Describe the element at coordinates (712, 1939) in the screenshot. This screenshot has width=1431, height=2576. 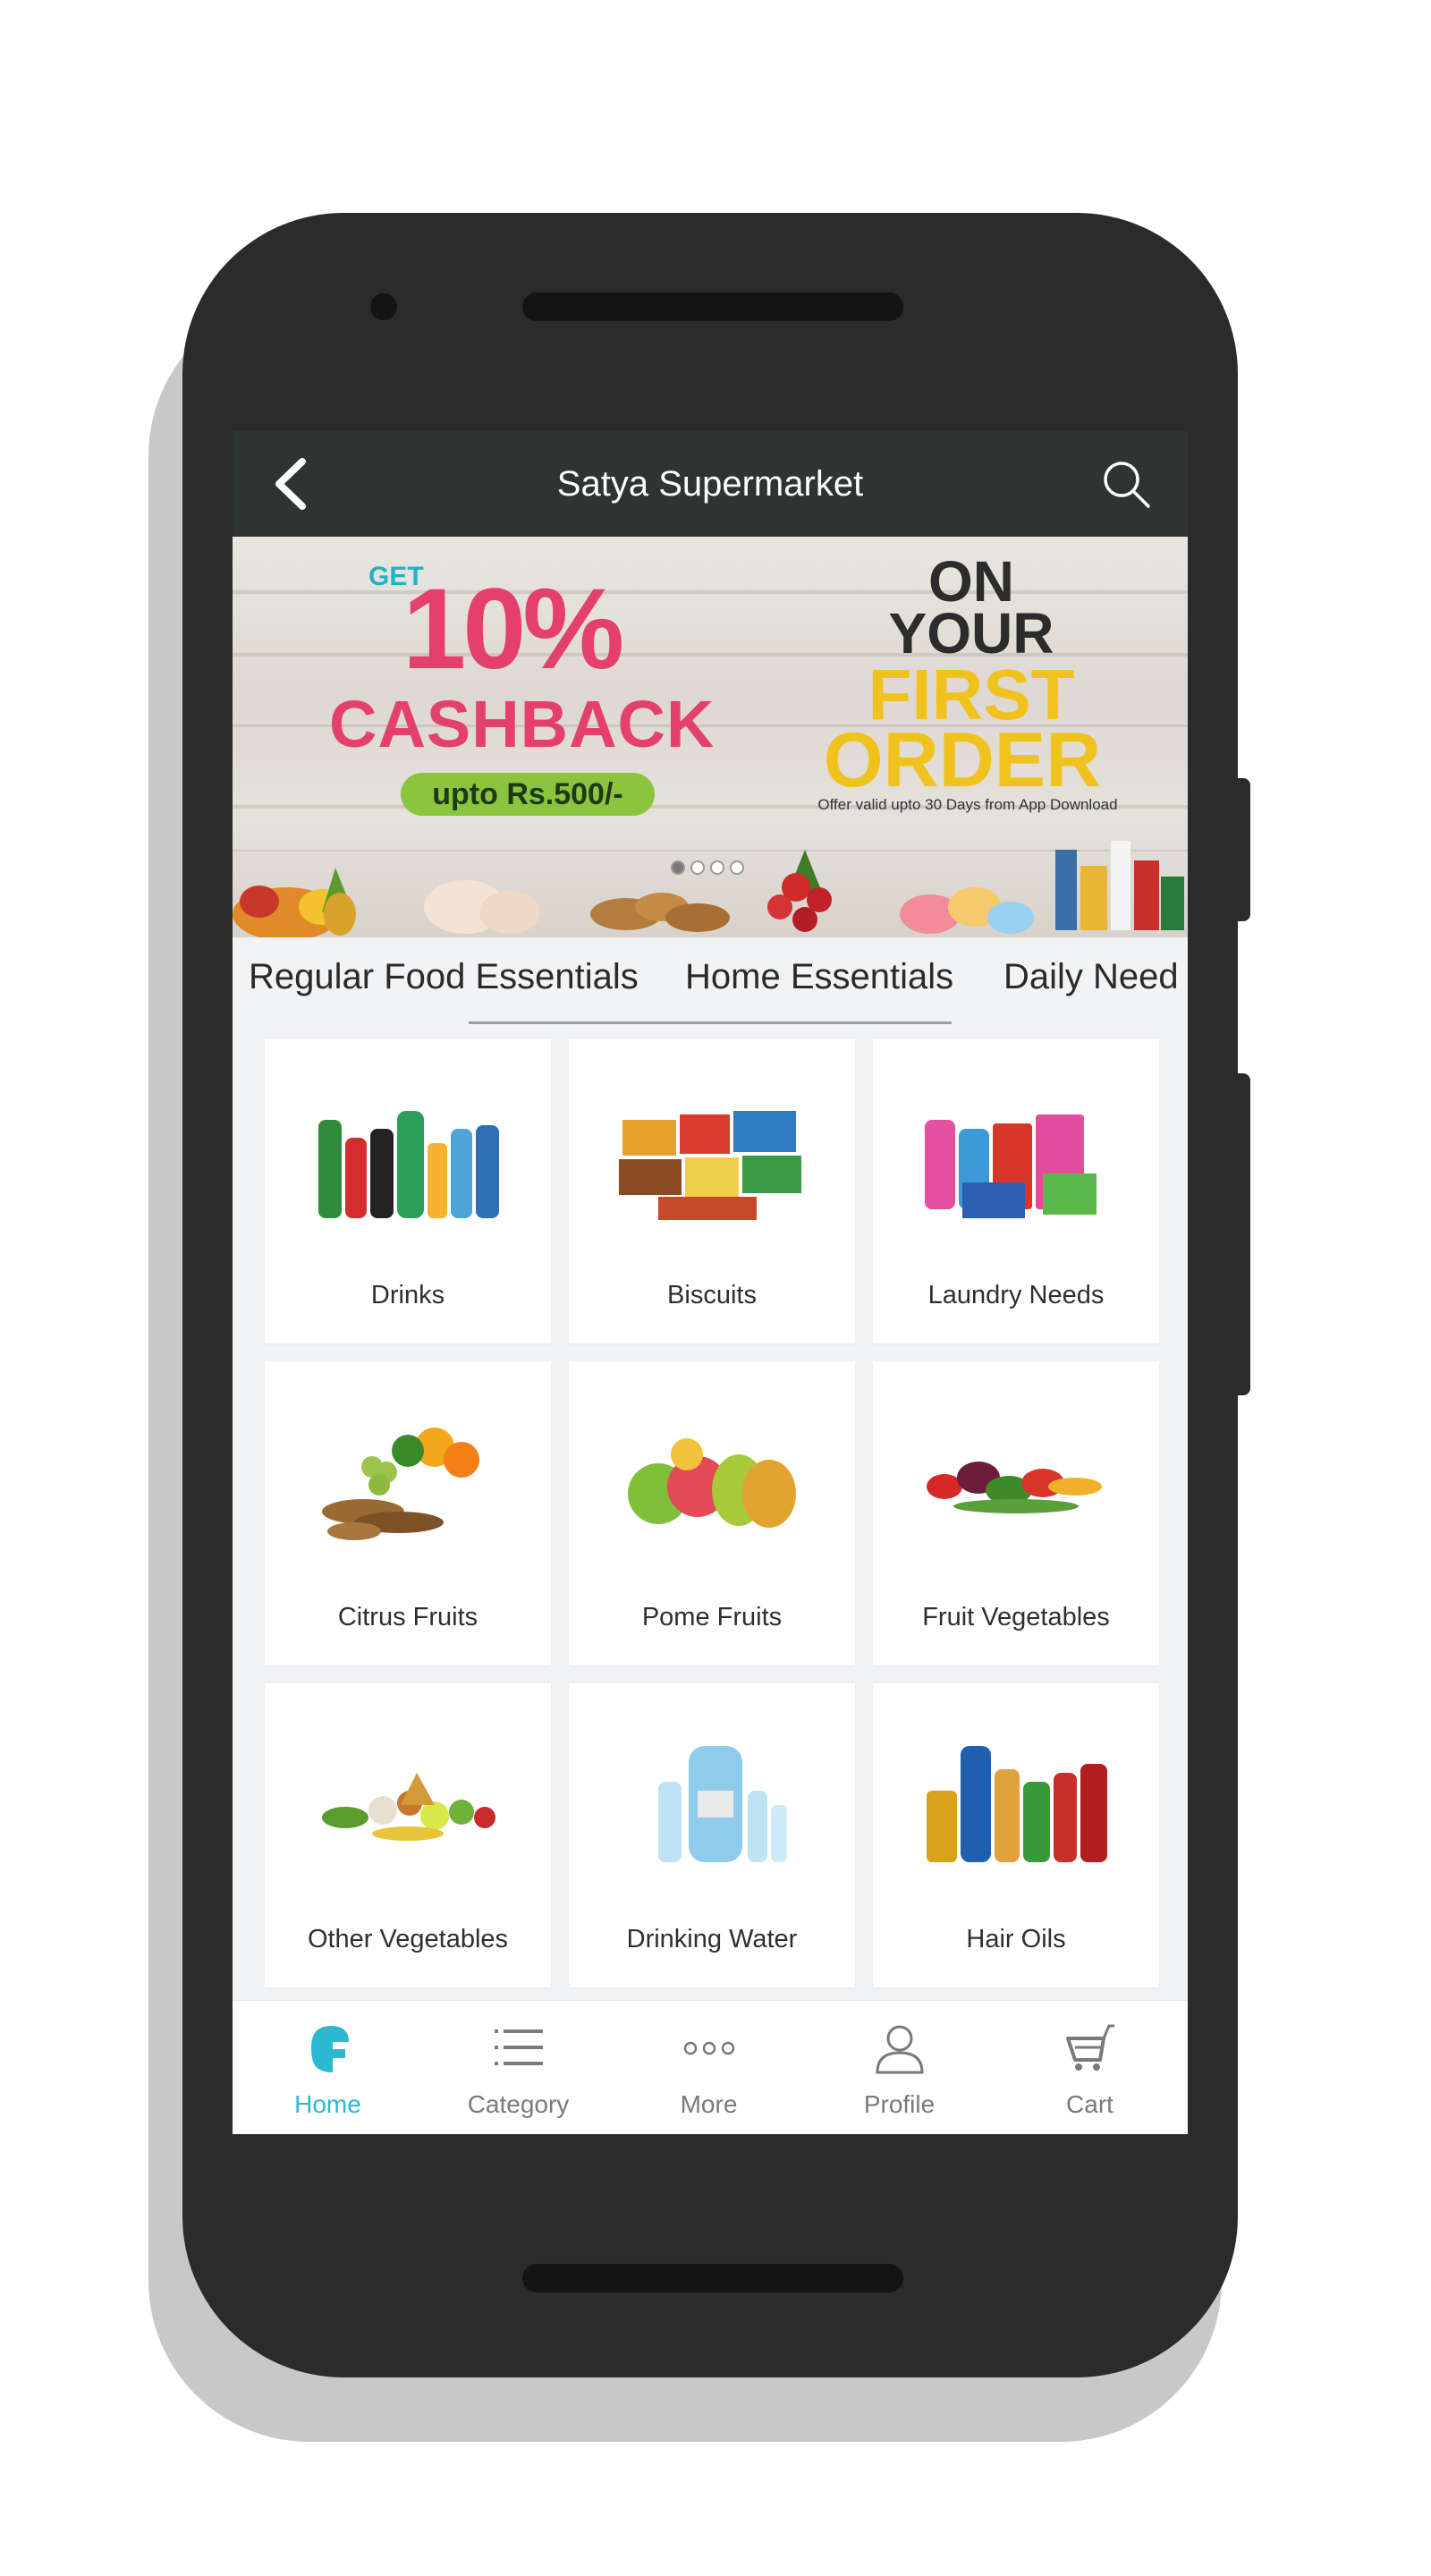
I see `category-label: Drinking Water` at that location.